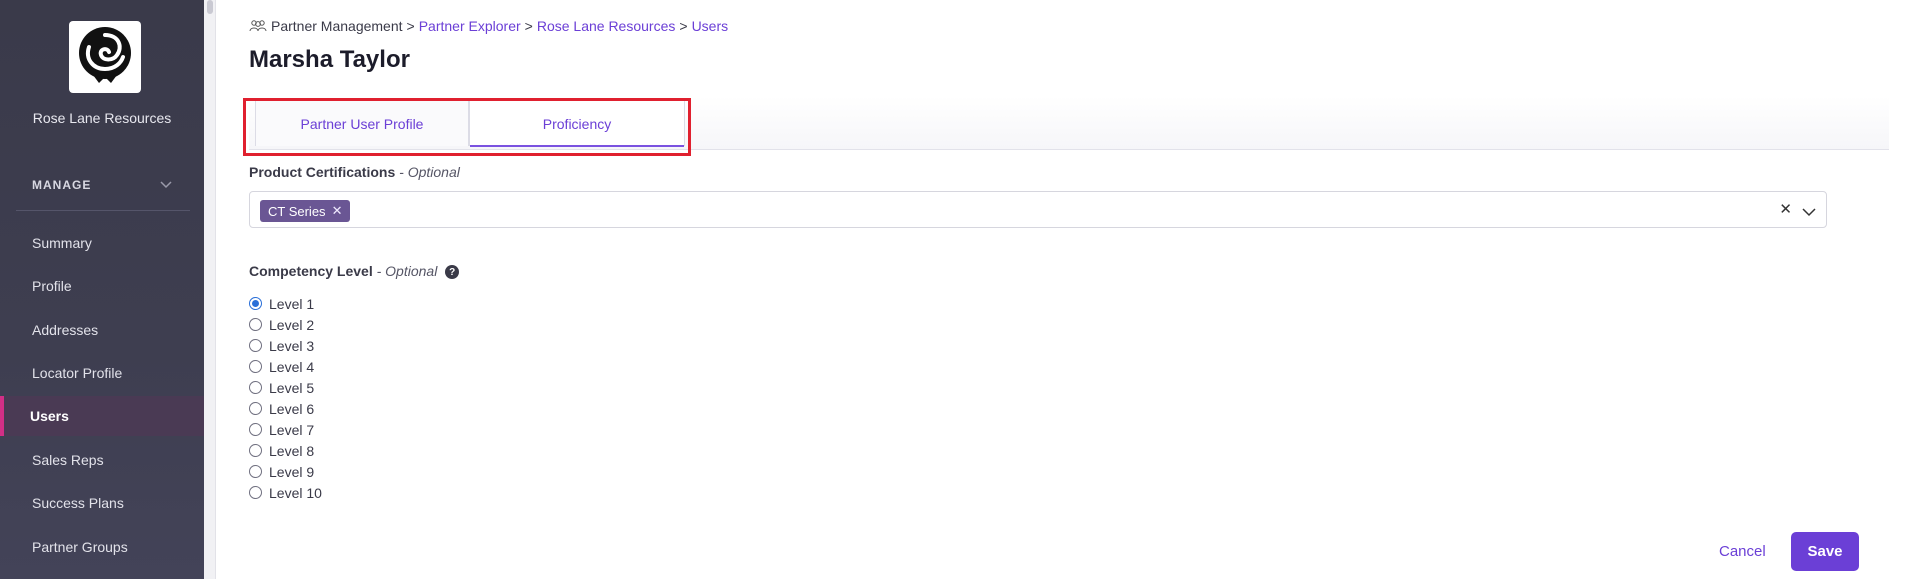  I want to click on page-title: Marsha Taylor, so click(329, 59).